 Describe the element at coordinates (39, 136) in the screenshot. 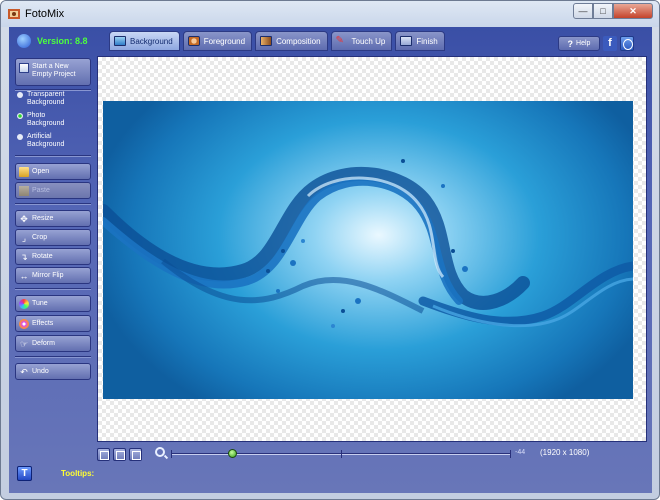

I see `radio-label-line1: Artificial` at that location.